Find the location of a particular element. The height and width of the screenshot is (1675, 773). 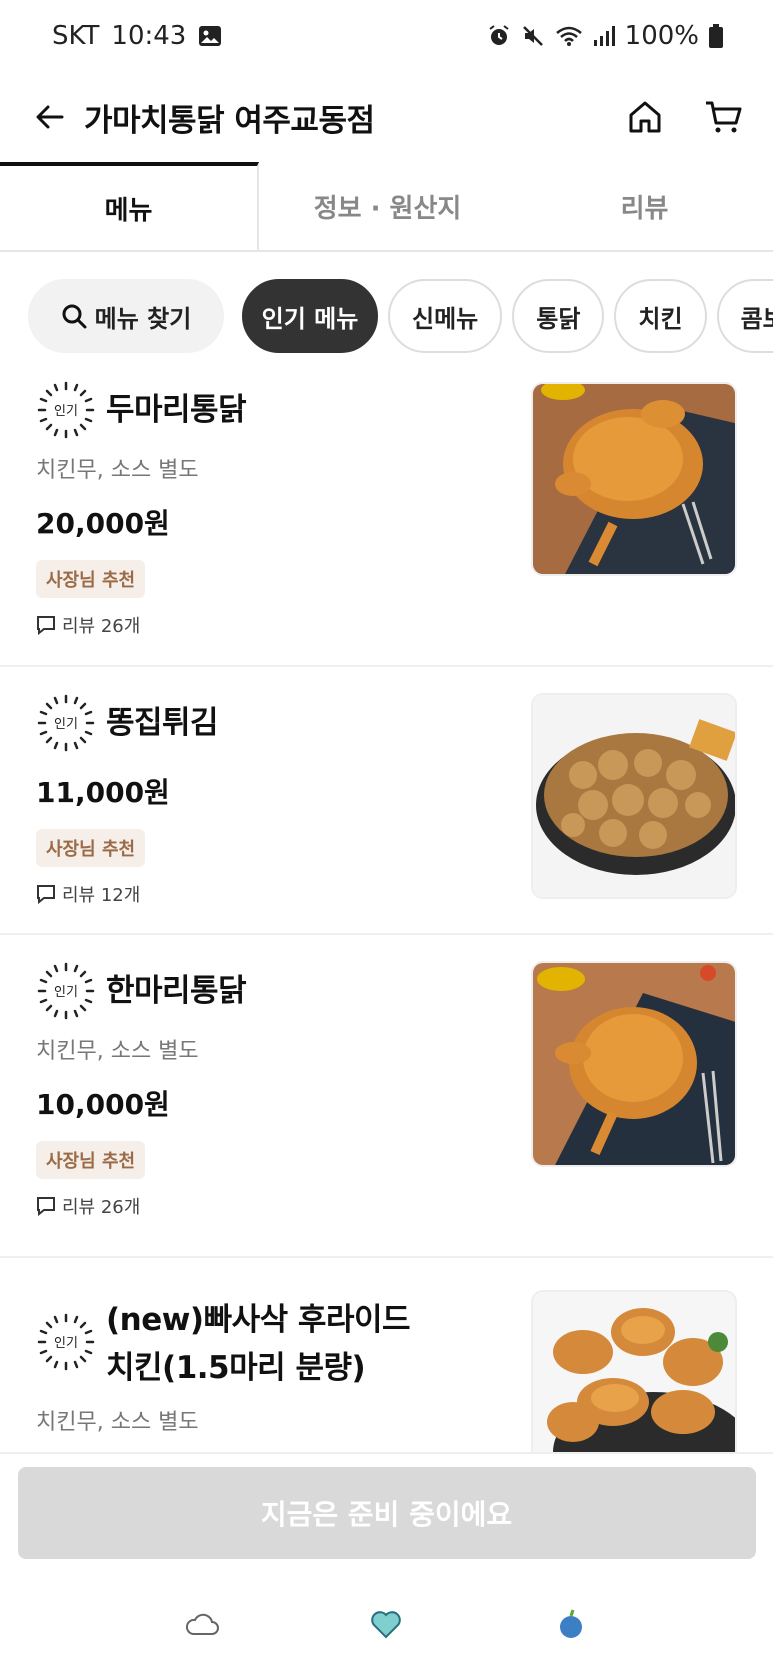

alarm-icon is located at coordinates (499, 36).